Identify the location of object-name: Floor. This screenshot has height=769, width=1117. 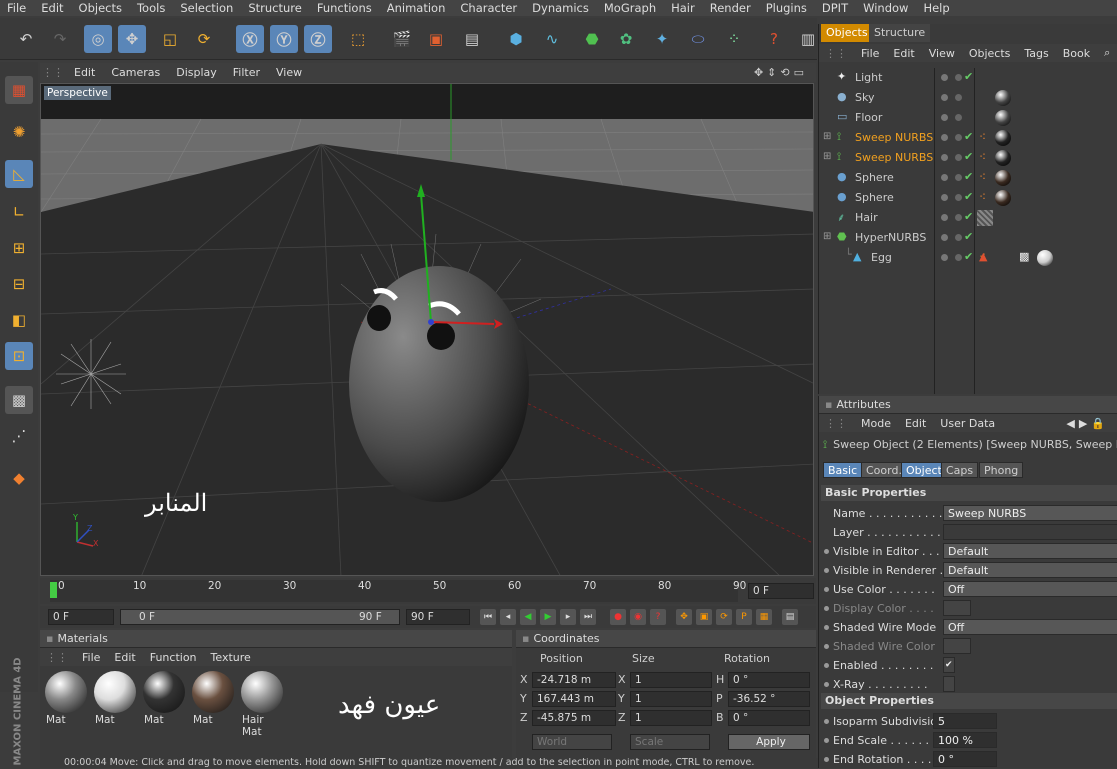
(868, 117).